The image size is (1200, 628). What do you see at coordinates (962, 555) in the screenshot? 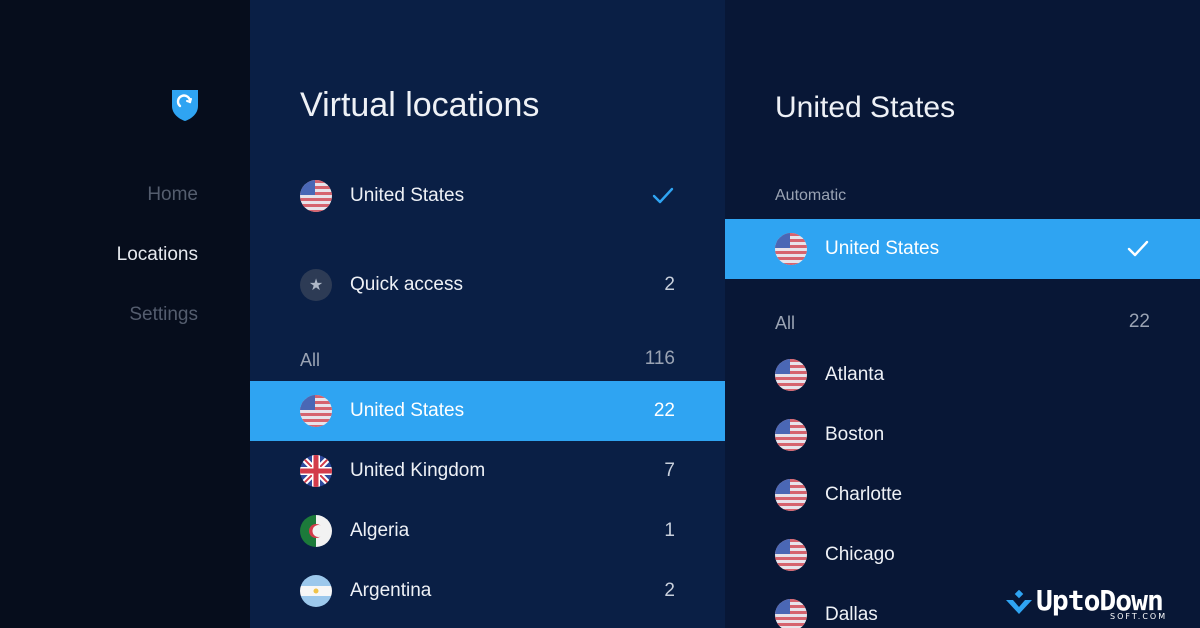
I see `city-row: Chicago` at bounding box center [962, 555].